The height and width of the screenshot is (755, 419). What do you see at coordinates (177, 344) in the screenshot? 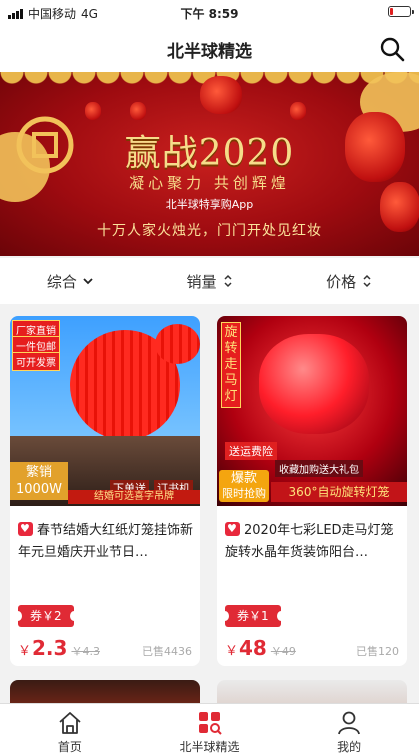
I see `paper-lantern-graphic` at bounding box center [177, 344].